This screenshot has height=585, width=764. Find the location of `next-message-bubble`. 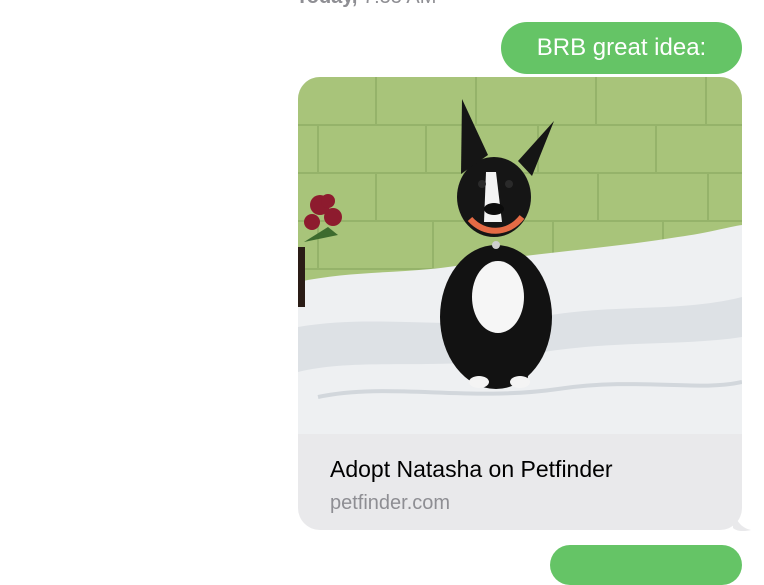

next-message-bubble is located at coordinates (646, 565).